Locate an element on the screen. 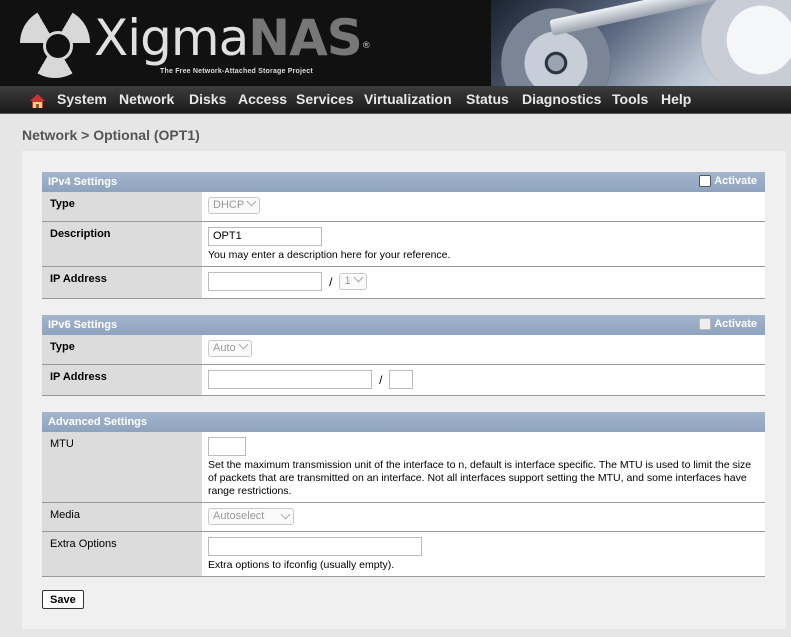  nav-virtualization: Virtualization is located at coordinates (408, 99).